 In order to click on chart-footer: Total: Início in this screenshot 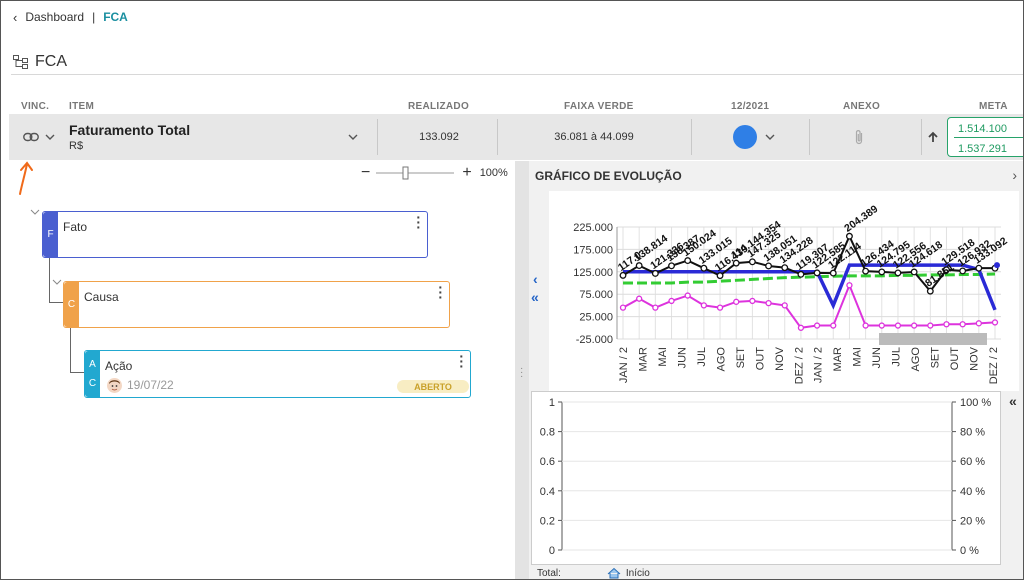, I will do `click(765, 572)`.